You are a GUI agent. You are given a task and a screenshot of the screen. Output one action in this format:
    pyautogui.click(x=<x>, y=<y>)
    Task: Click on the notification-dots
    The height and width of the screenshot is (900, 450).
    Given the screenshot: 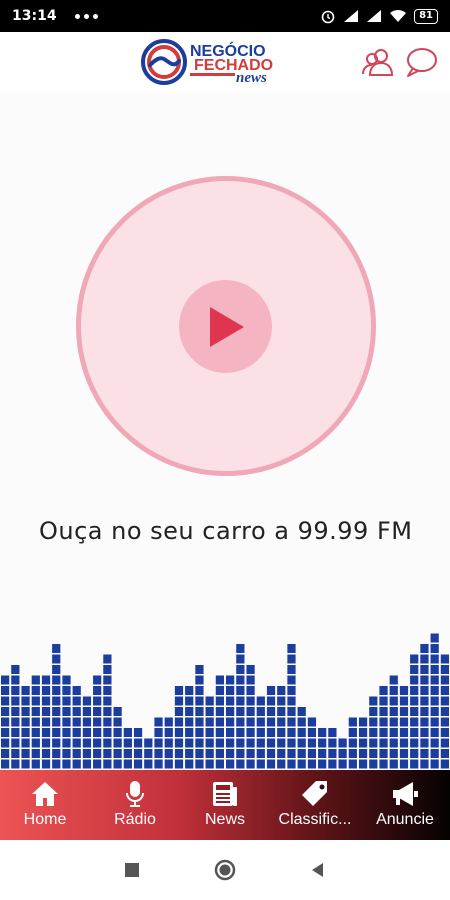 What is the action you would take?
    pyautogui.click(x=86, y=16)
    